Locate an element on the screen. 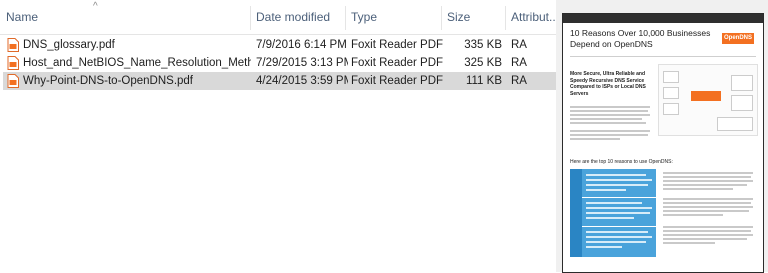 The image size is (768, 273). opendns-logo: OpenDNS is located at coordinates (738, 38).